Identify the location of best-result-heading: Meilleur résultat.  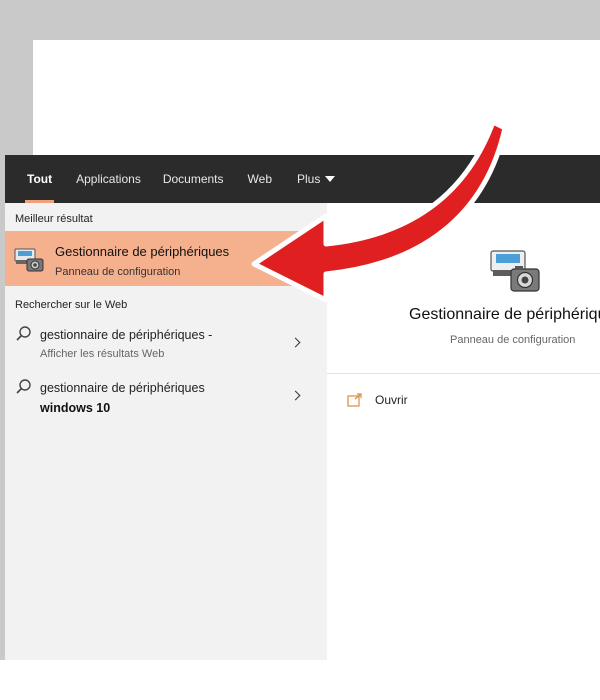
(54, 219).